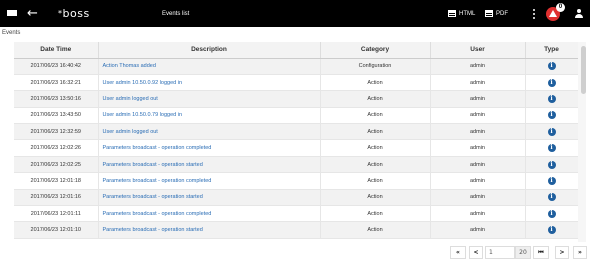  I want to click on export-html-button: HTML, so click(461, 13).